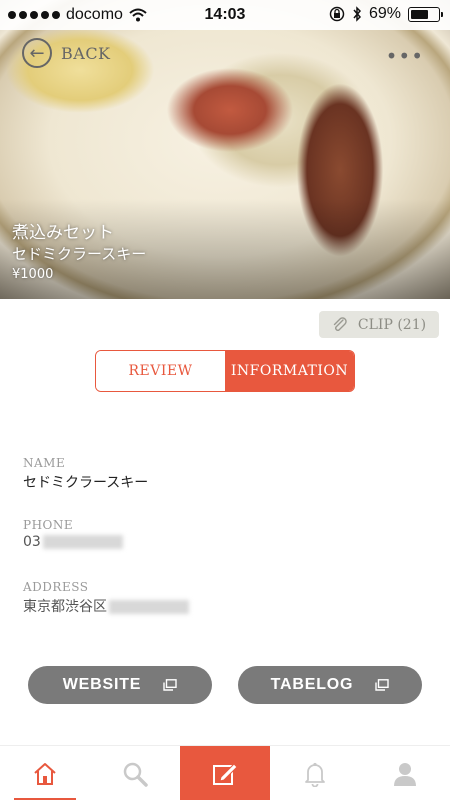  Describe the element at coordinates (86, 53) in the screenshot. I see `back-label: BACK` at that location.